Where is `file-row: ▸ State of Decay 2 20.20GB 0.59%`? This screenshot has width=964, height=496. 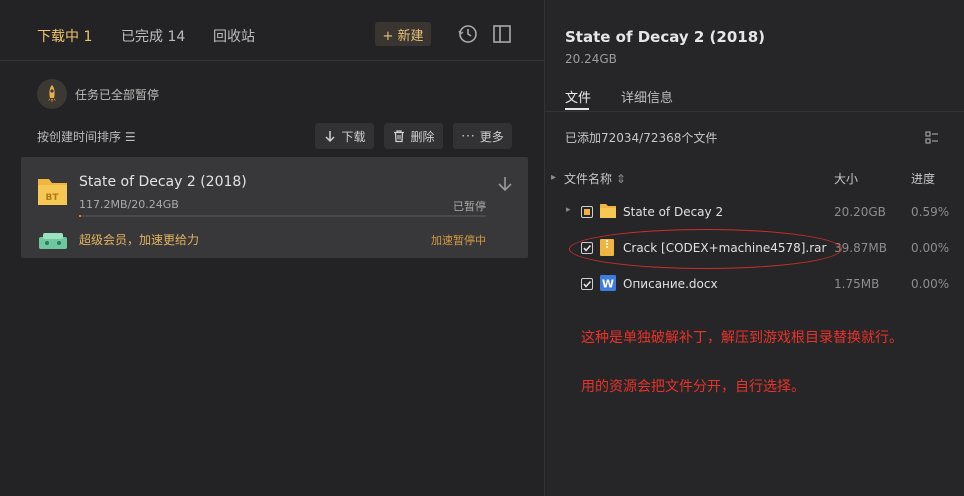 file-row: ▸ State of Decay 2 20.20GB 0.59% is located at coordinates (754, 212).